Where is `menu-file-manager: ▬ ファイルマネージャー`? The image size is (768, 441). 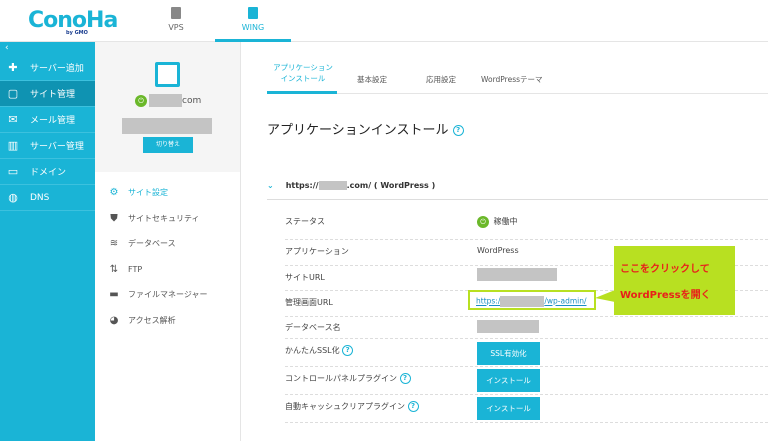
menu-file-manager: ▬ ファイルマネージャー is located at coordinates (157, 294).